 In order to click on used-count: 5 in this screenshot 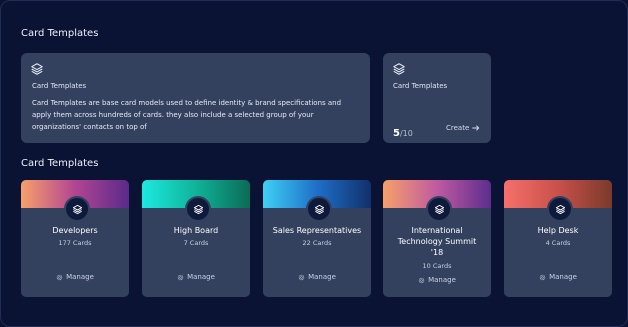, I will do `click(396, 133)`.